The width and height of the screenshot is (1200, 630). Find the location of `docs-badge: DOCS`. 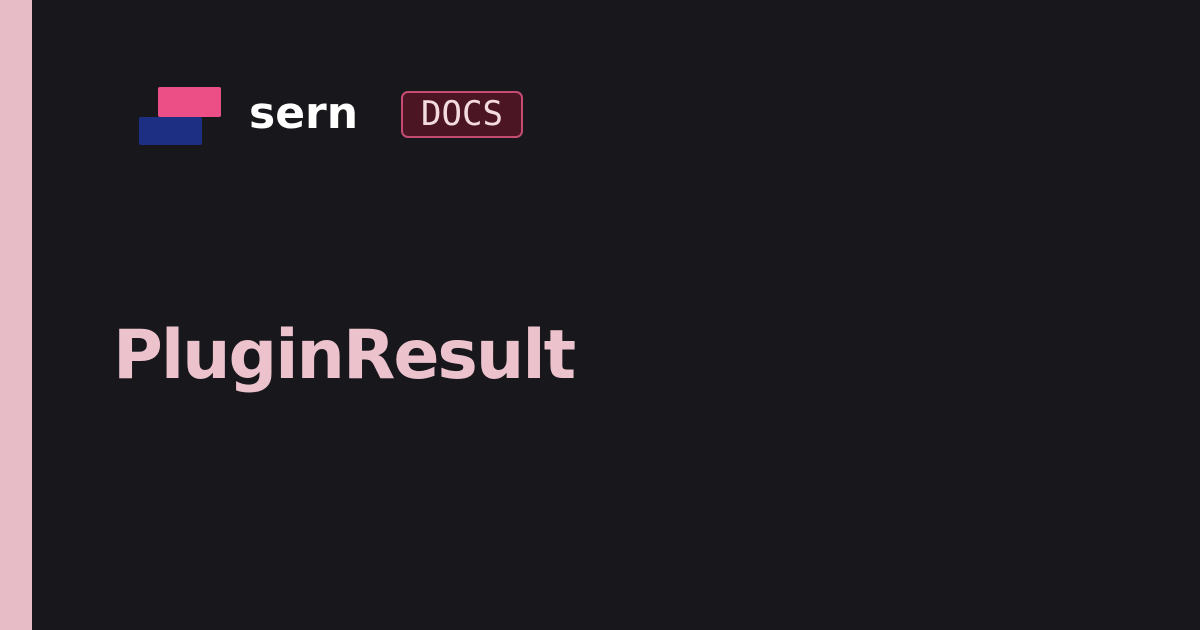

docs-badge: DOCS is located at coordinates (462, 114).